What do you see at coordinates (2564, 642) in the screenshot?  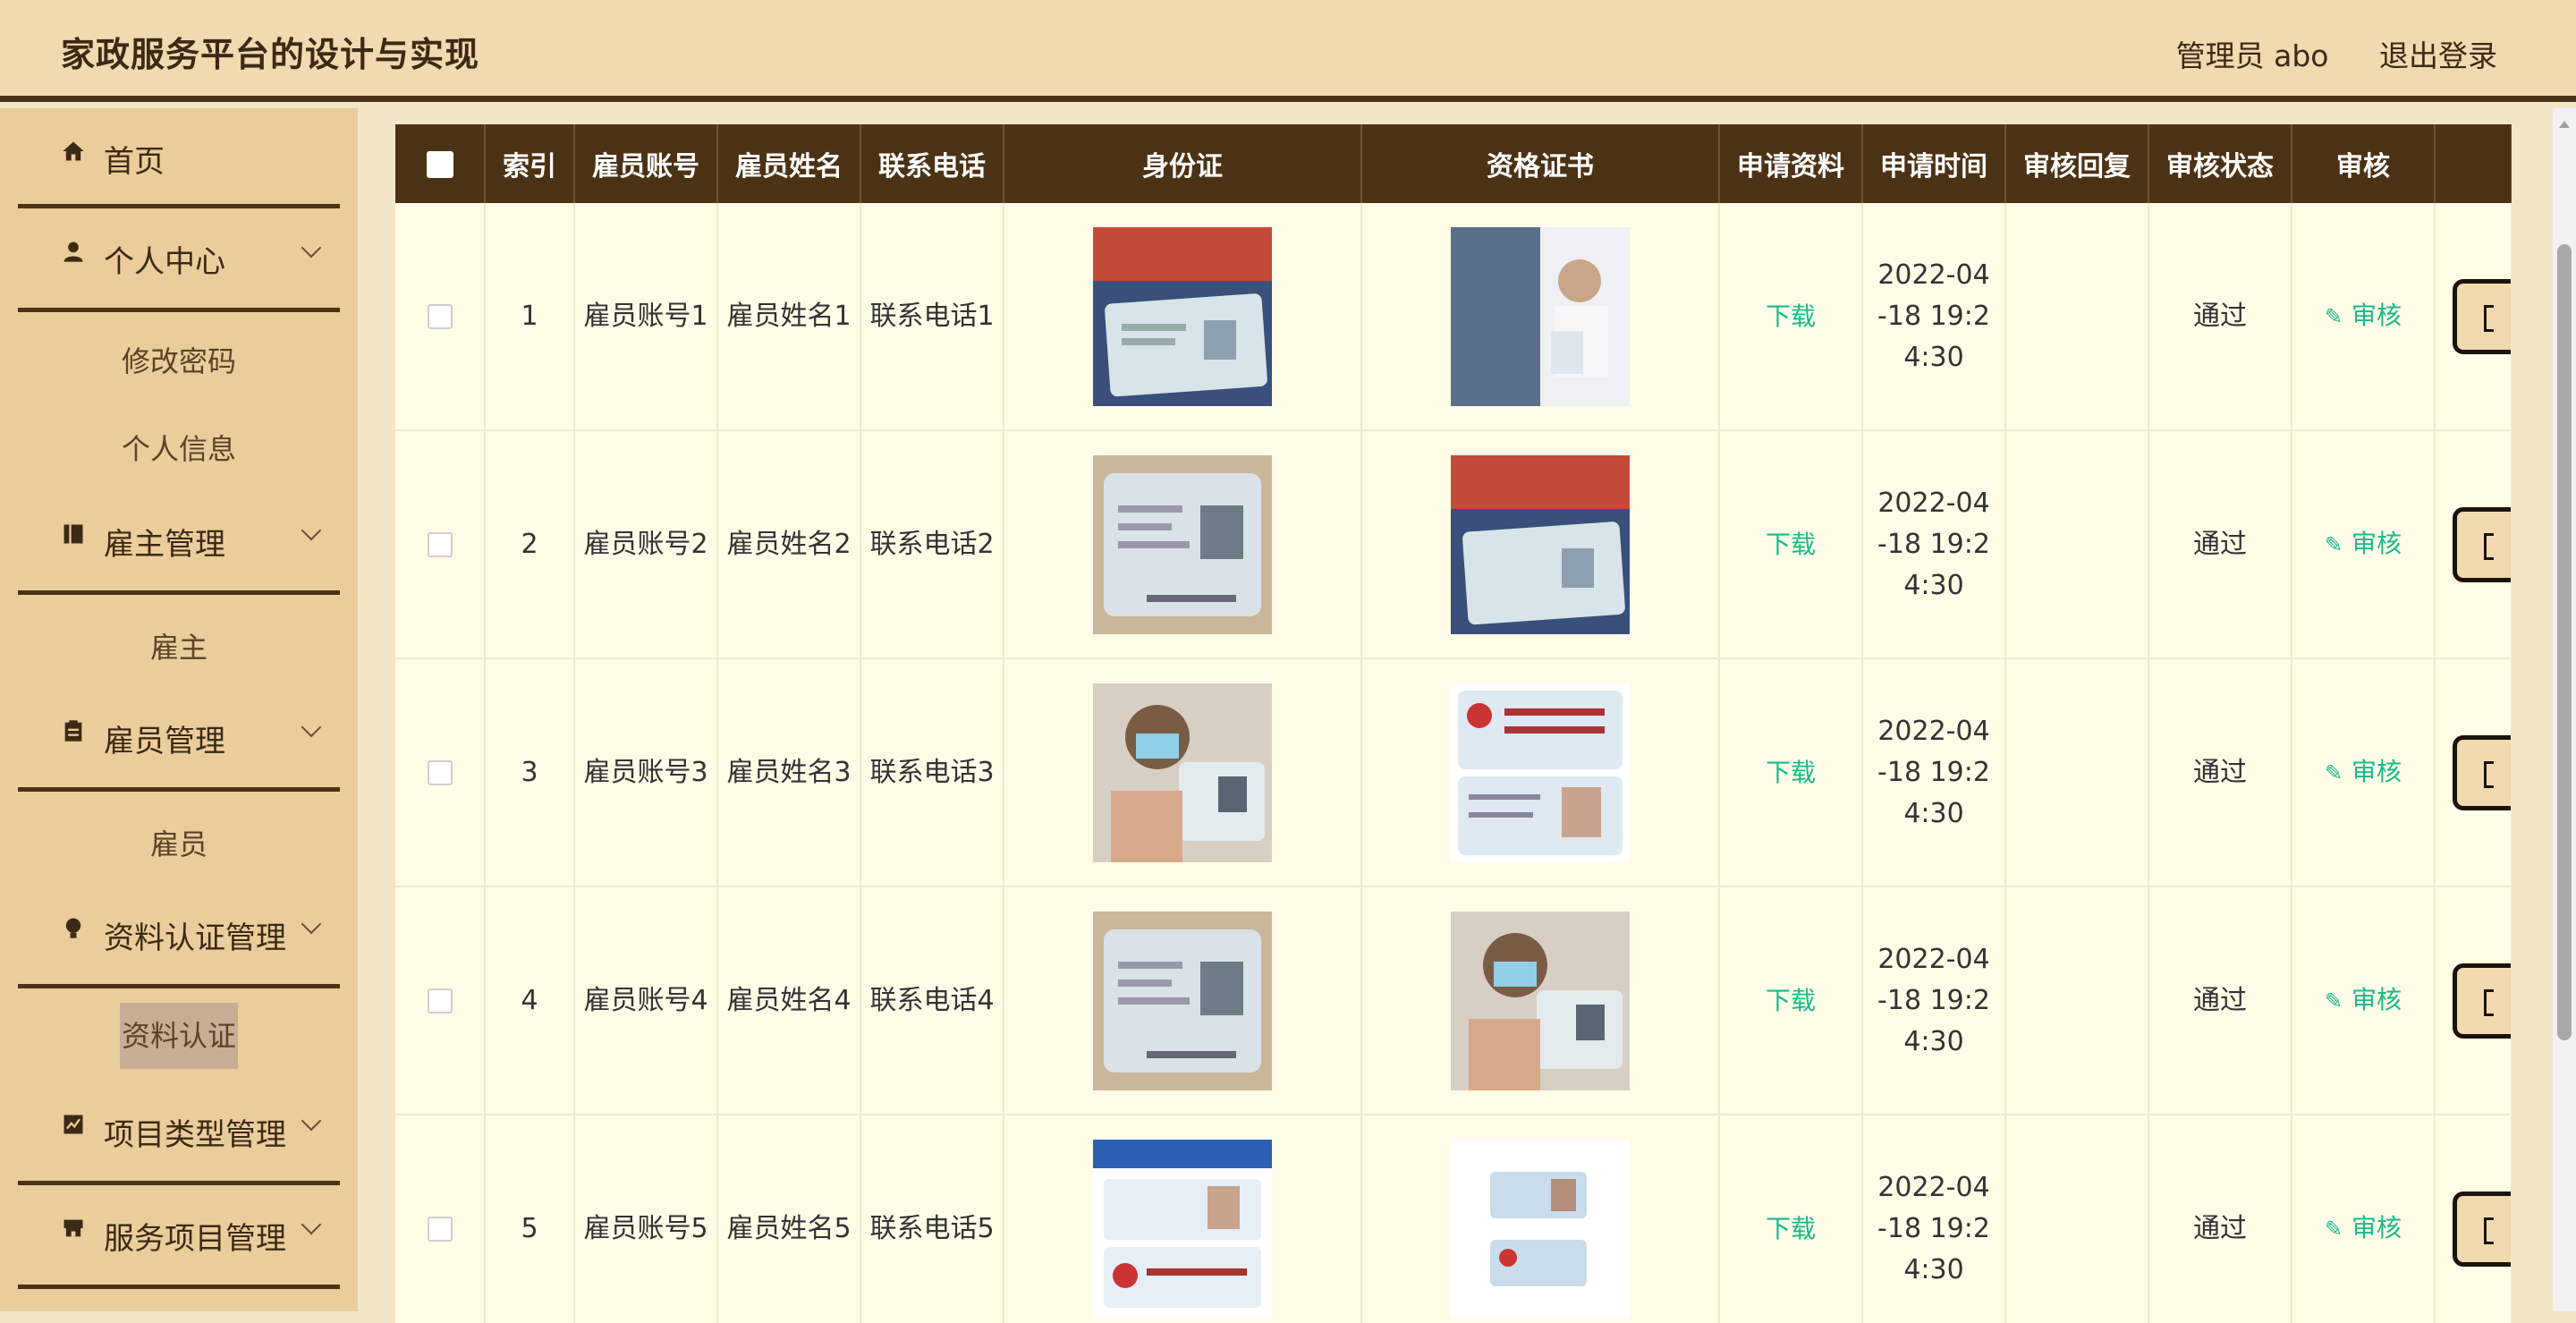 I see `scrollbar-thumb` at bounding box center [2564, 642].